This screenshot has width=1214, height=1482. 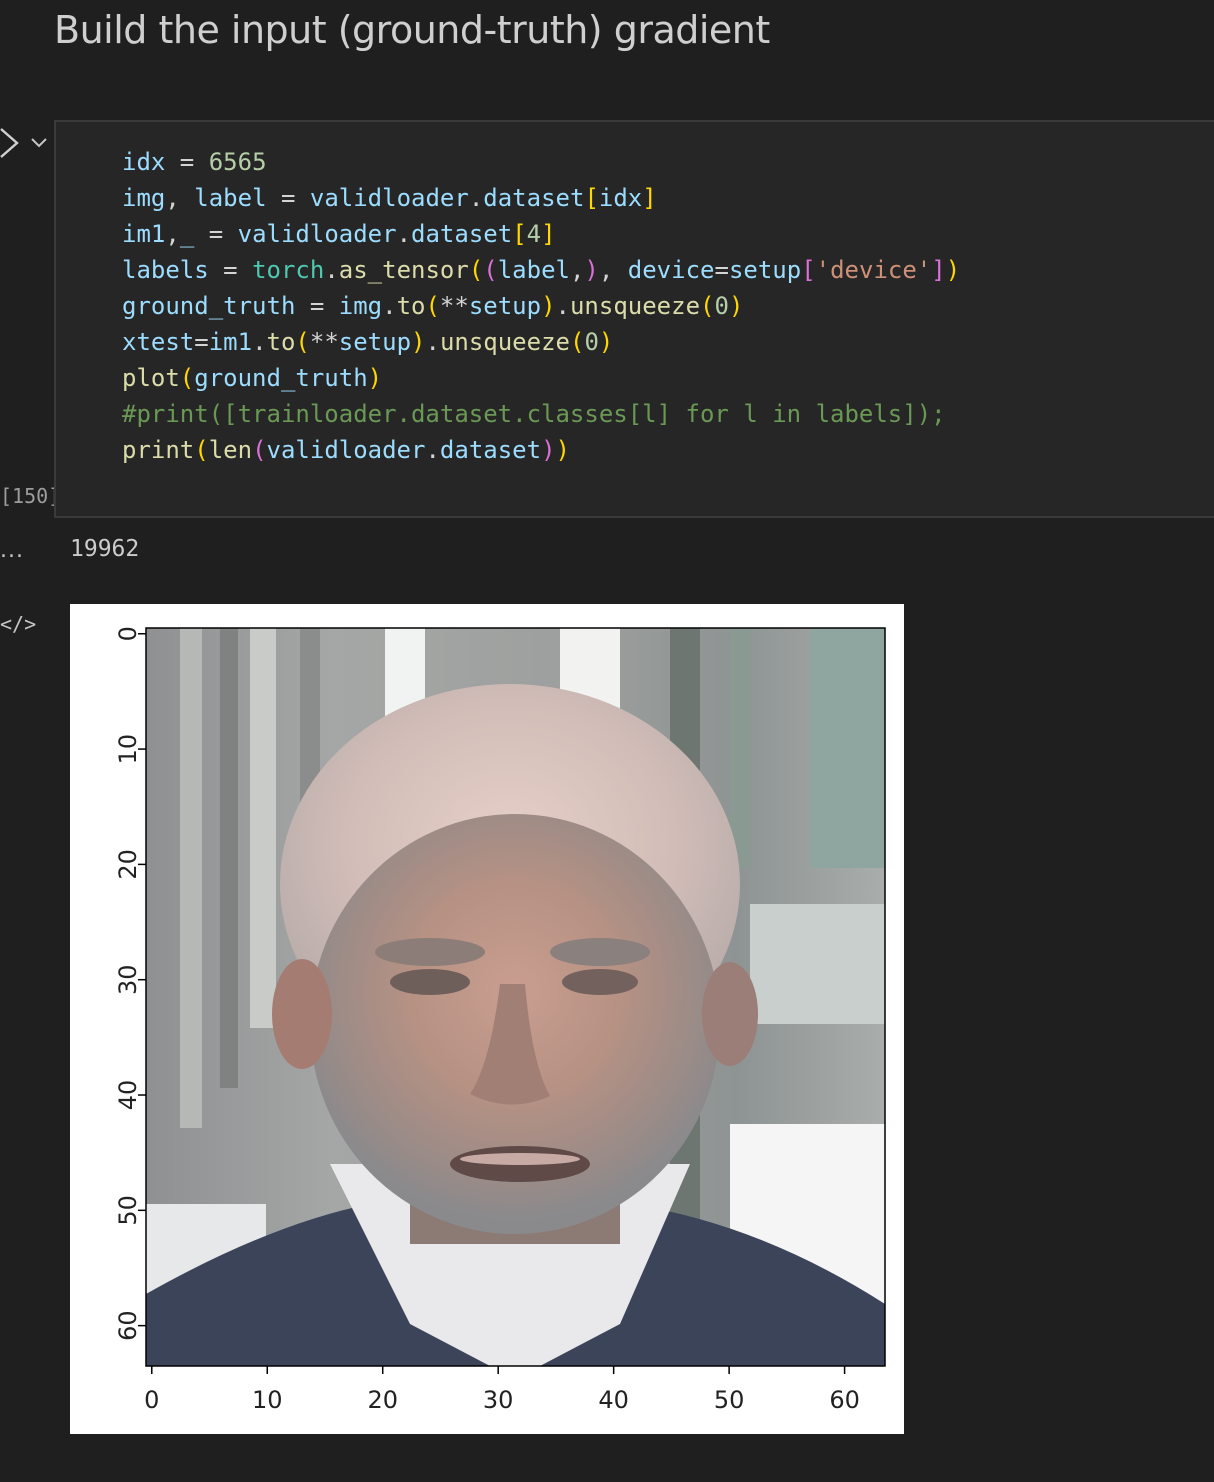 What do you see at coordinates (128, 749) in the screenshot?
I see `y-tick-label: 10` at bounding box center [128, 749].